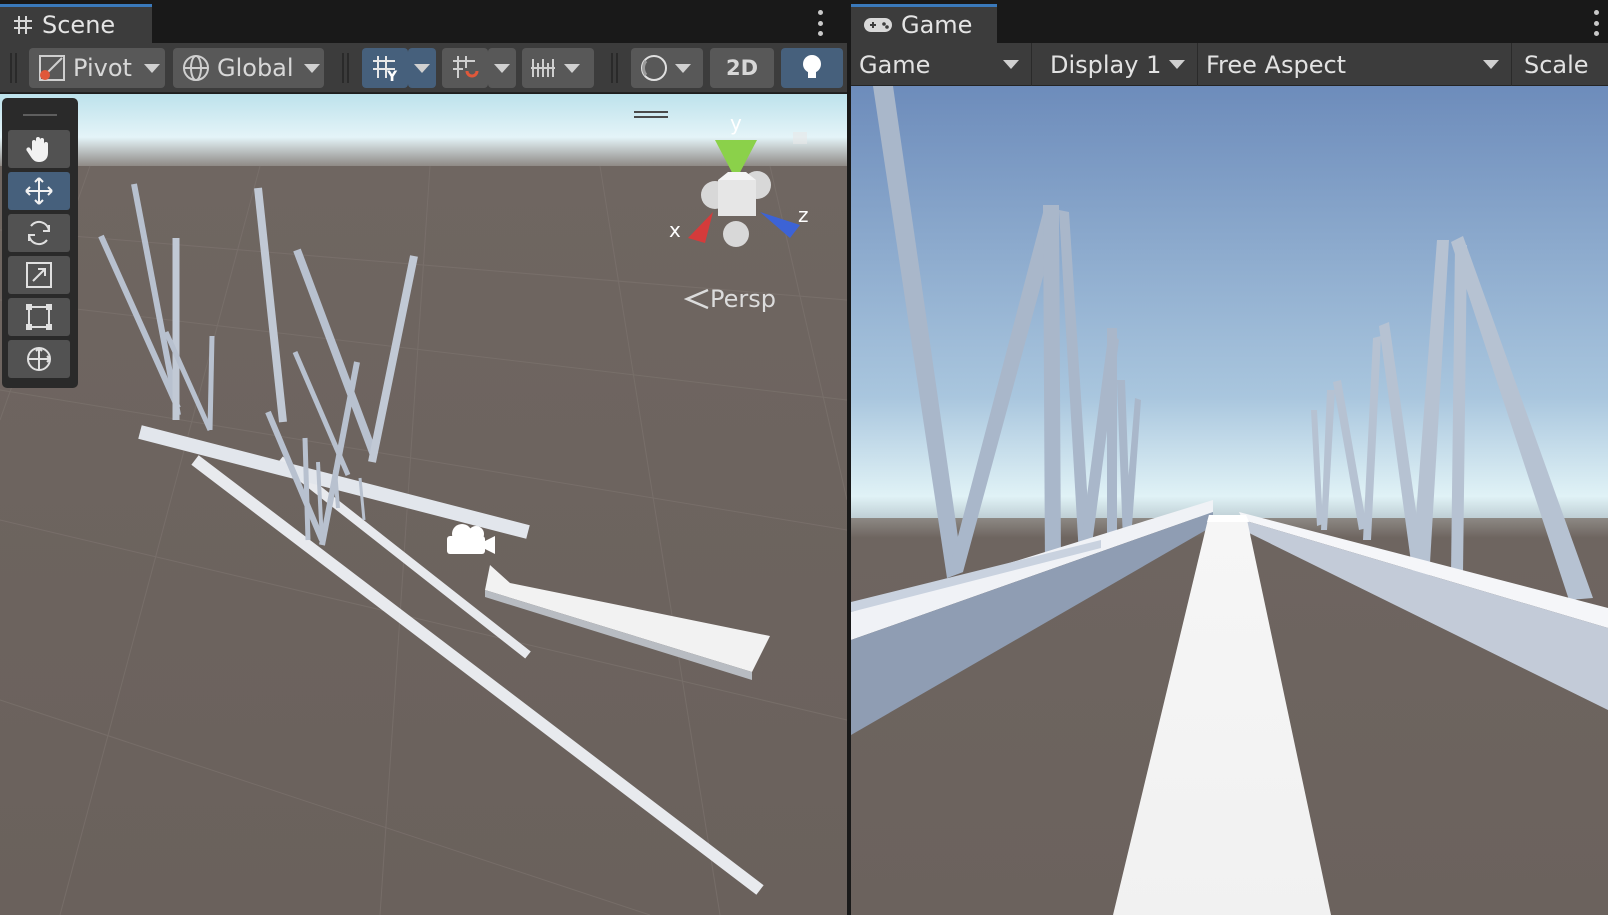 The image size is (1608, 915). Describe the element at coordinates (1276, 64) in the screenshot. I see `aspect-label: Free Aspect` at that location.